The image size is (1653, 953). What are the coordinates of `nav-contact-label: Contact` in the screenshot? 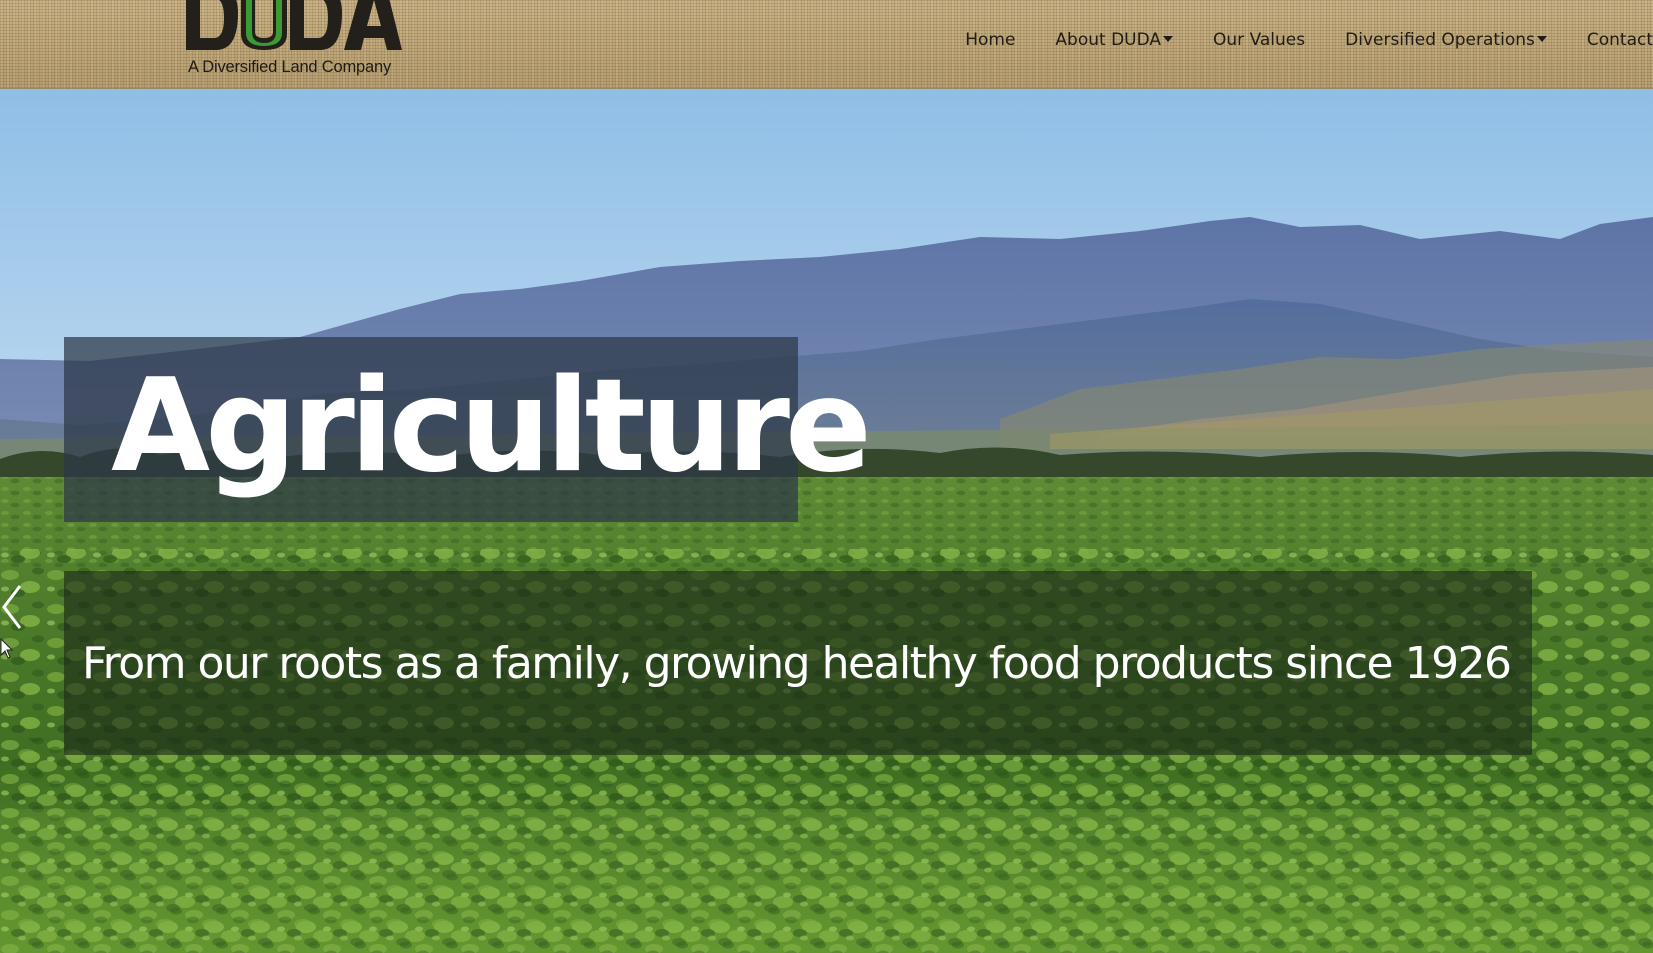 It's located at (1619, 40).